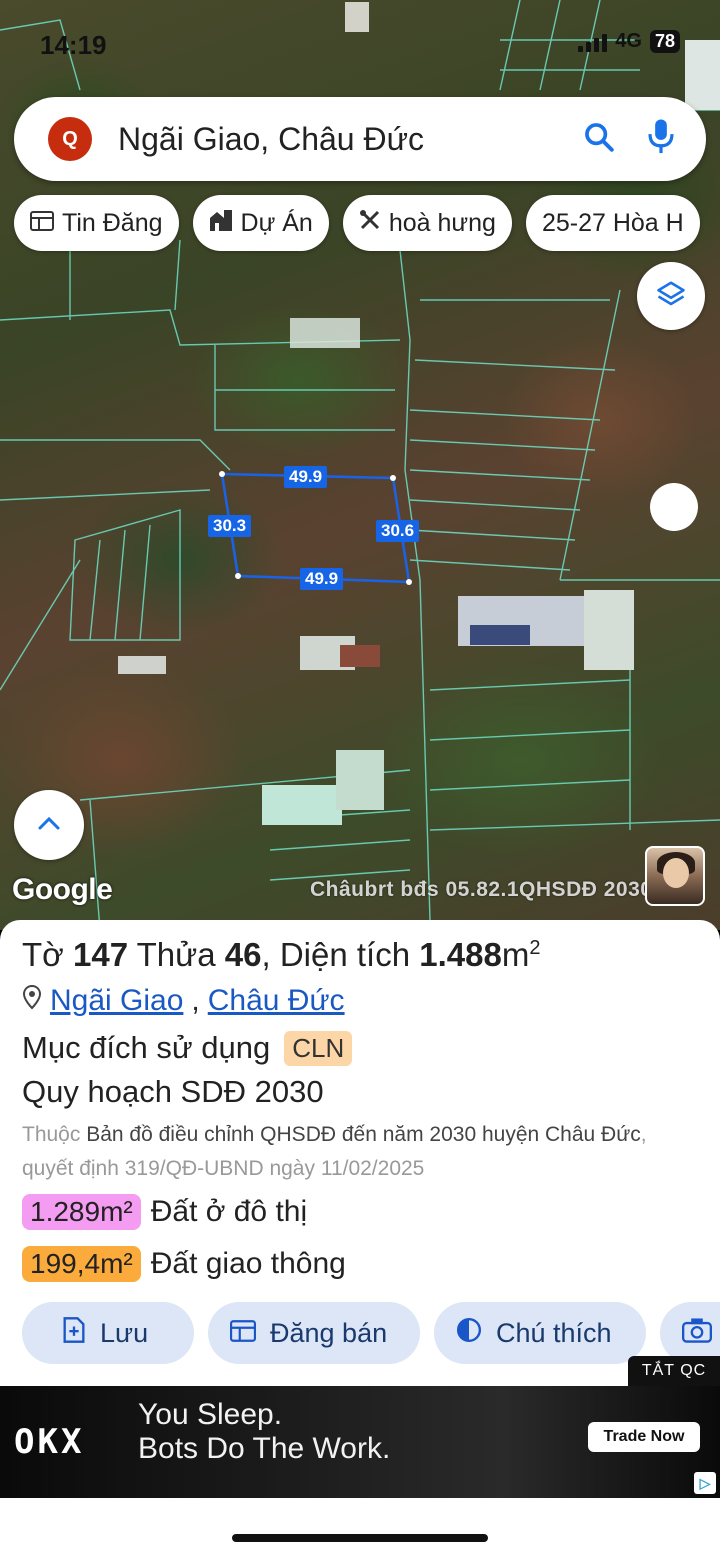  I want to click on ad-headline-1: You Sleep., so click(210, 1414).